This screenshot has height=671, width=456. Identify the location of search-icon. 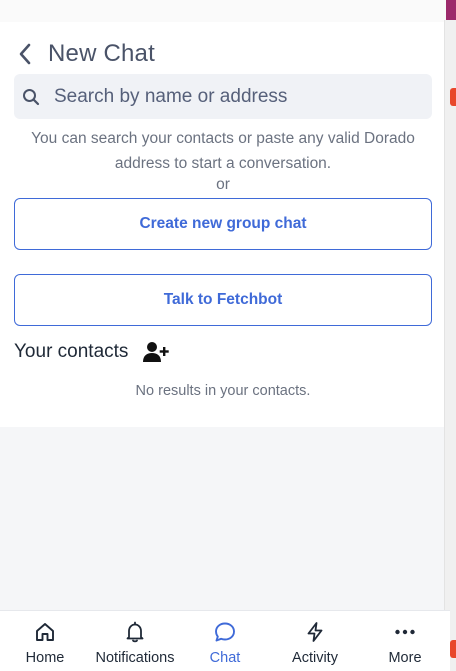
(31, 97).